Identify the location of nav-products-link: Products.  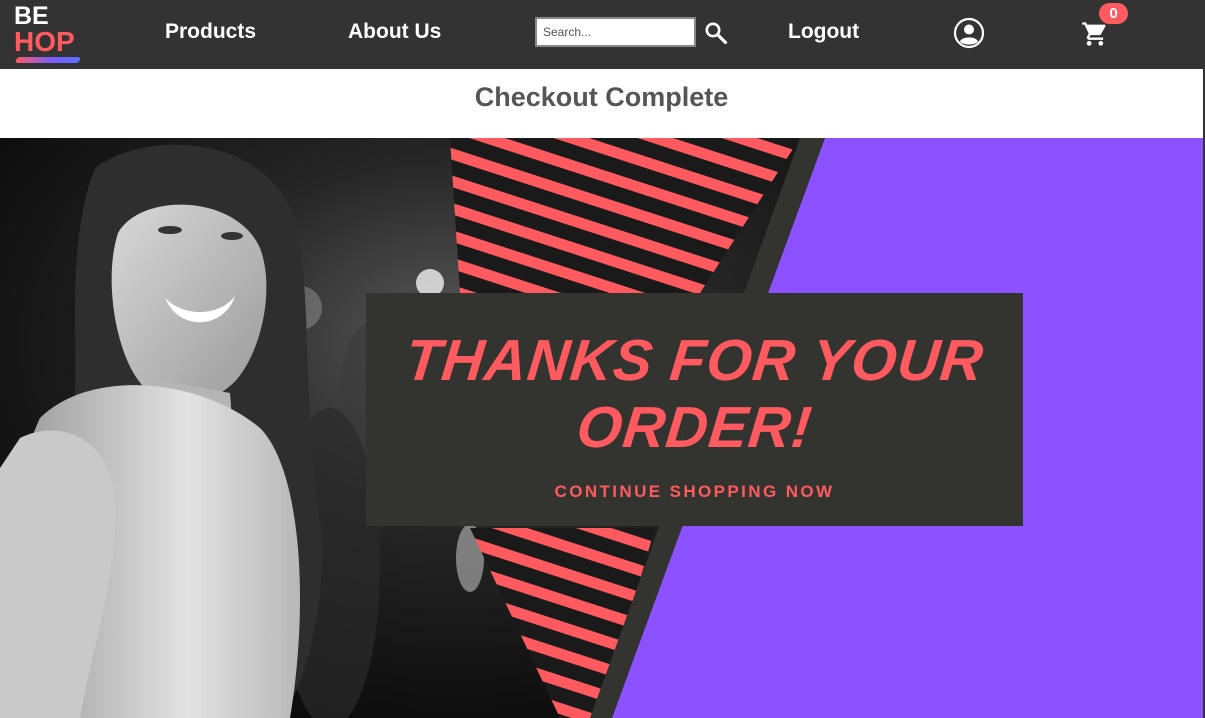
(210, 32).